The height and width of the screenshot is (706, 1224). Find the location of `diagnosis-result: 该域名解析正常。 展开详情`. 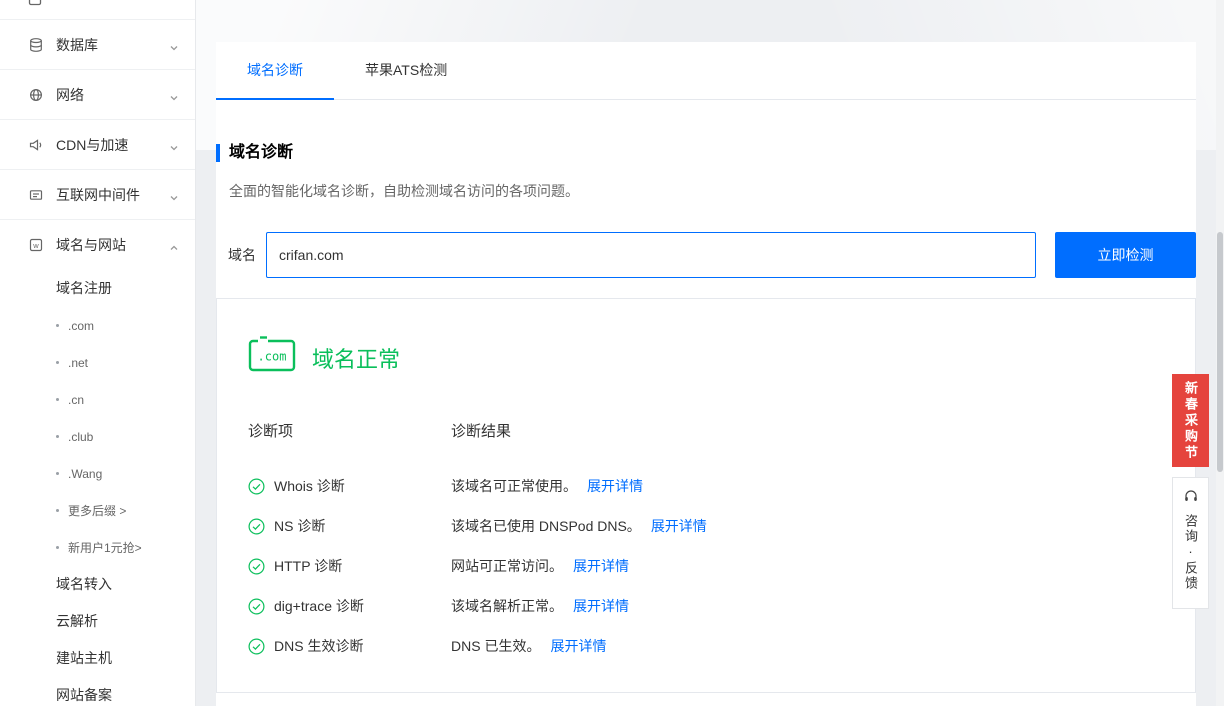

diagnosis-result: 该域名解析正常。 展开详情 is located at coordinates (540, 606).